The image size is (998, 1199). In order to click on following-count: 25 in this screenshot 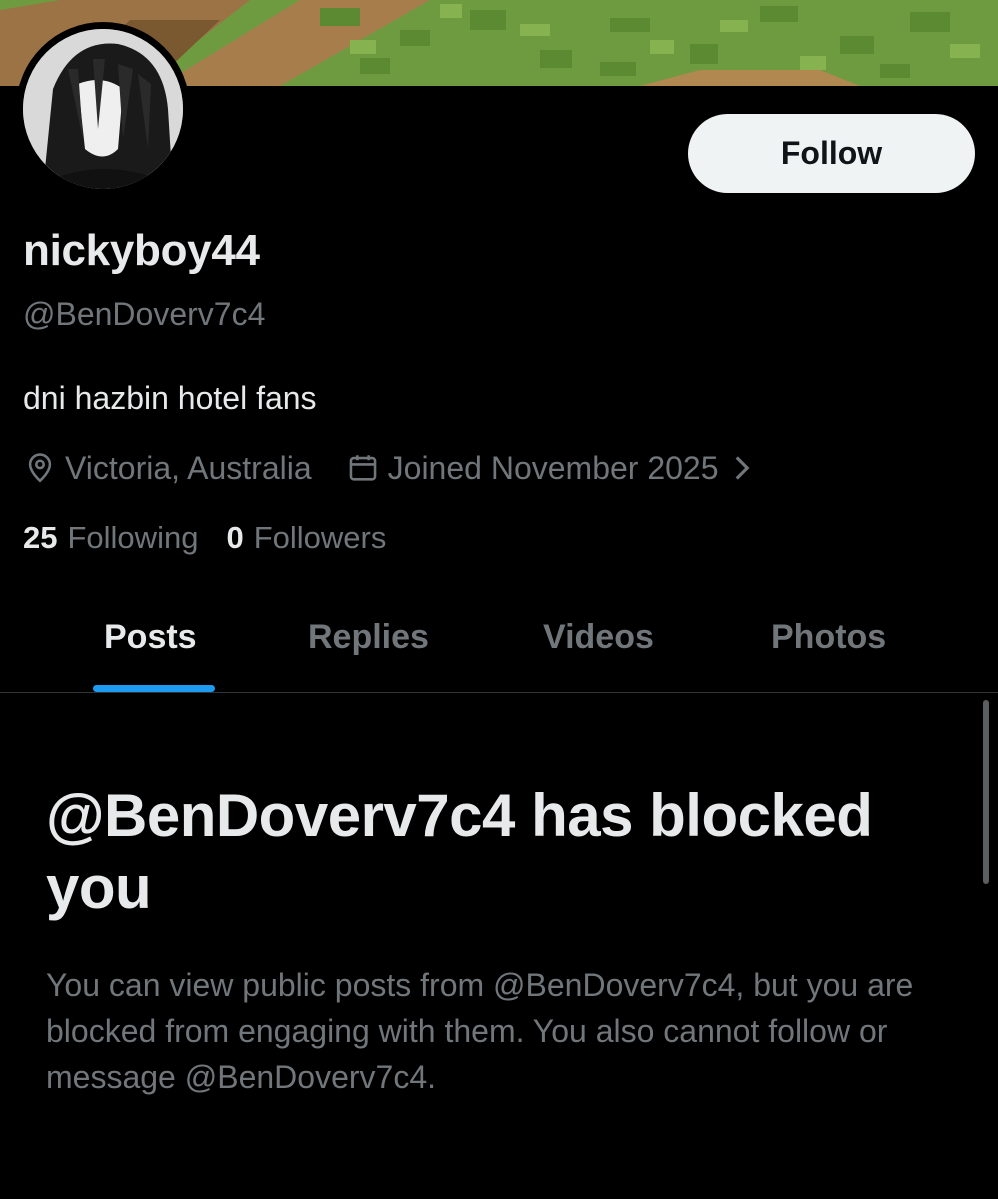, I will do `click(40, 537)`.